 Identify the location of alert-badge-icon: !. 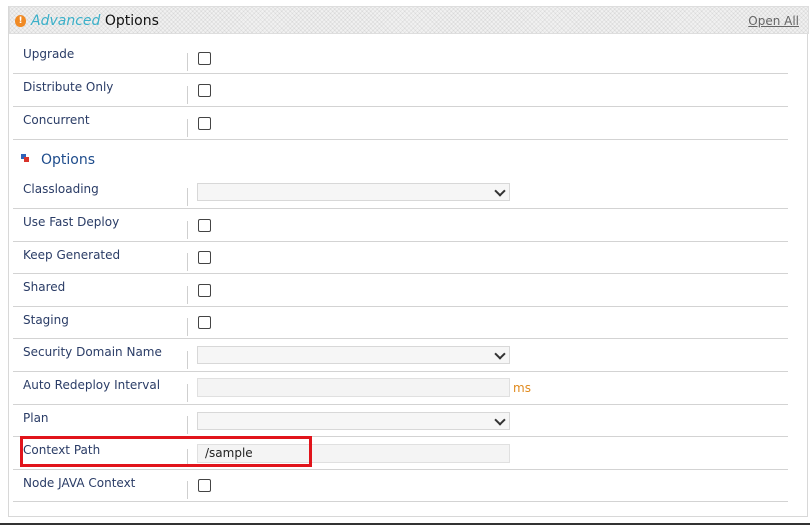
(20, 21).